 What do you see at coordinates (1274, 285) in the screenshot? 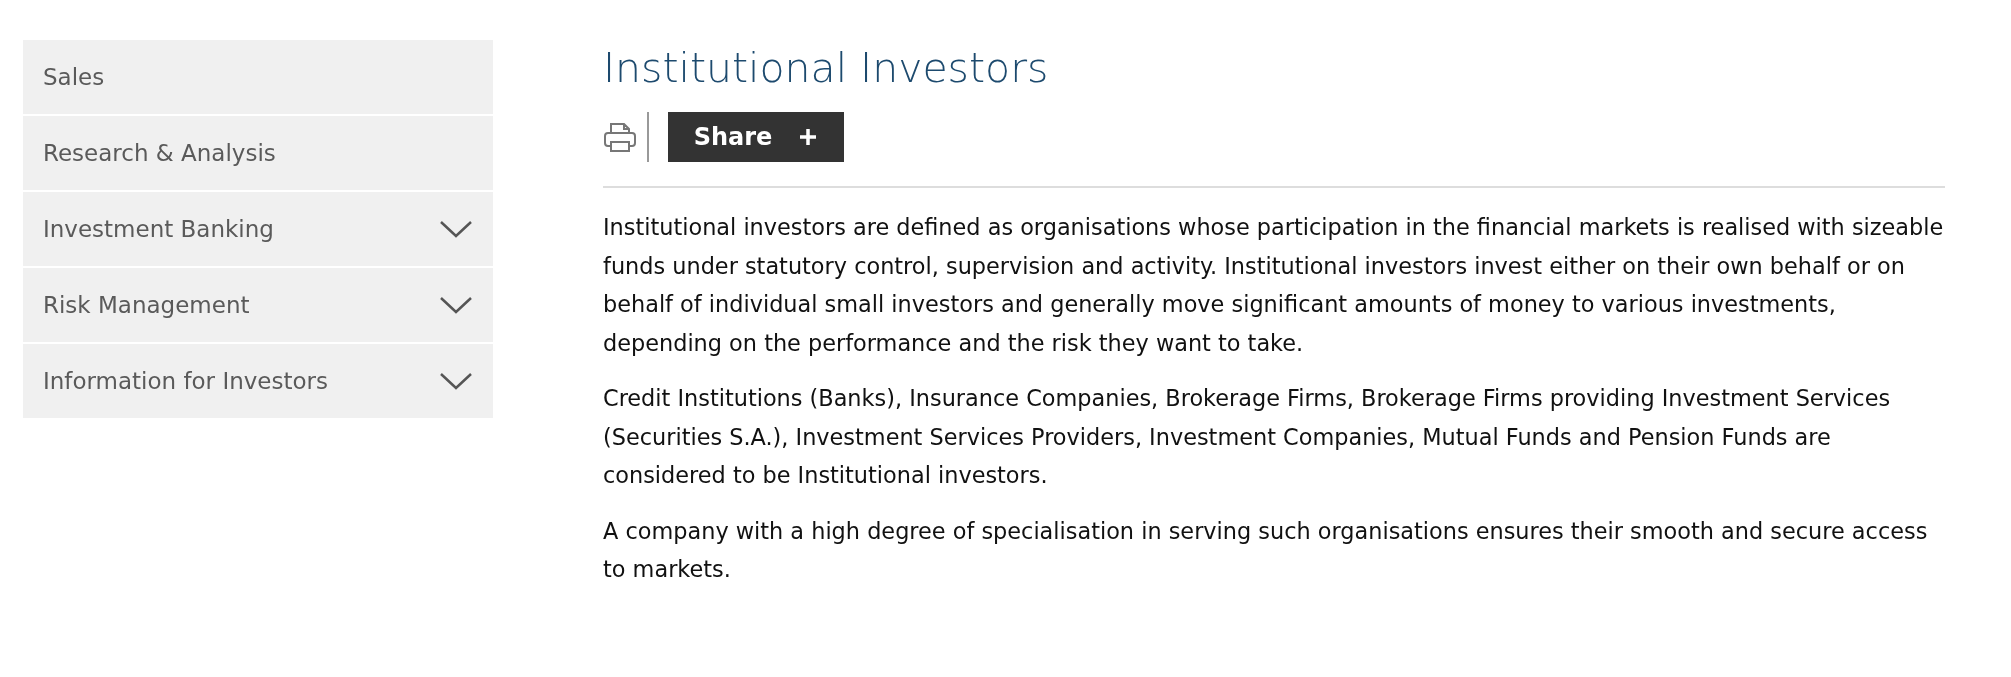
I see `paragraph: Institutional investors are defined as organisations whose participation in the financial markets is realised with sizeable funds under statutory control, supervision and activity. Institutional investors invest either on their own behalf or on behalf of individual small investors and generally move significant amounts of money to various investments, depending on the performance and the risk they want to take.` at bounding box center [1274, 285].